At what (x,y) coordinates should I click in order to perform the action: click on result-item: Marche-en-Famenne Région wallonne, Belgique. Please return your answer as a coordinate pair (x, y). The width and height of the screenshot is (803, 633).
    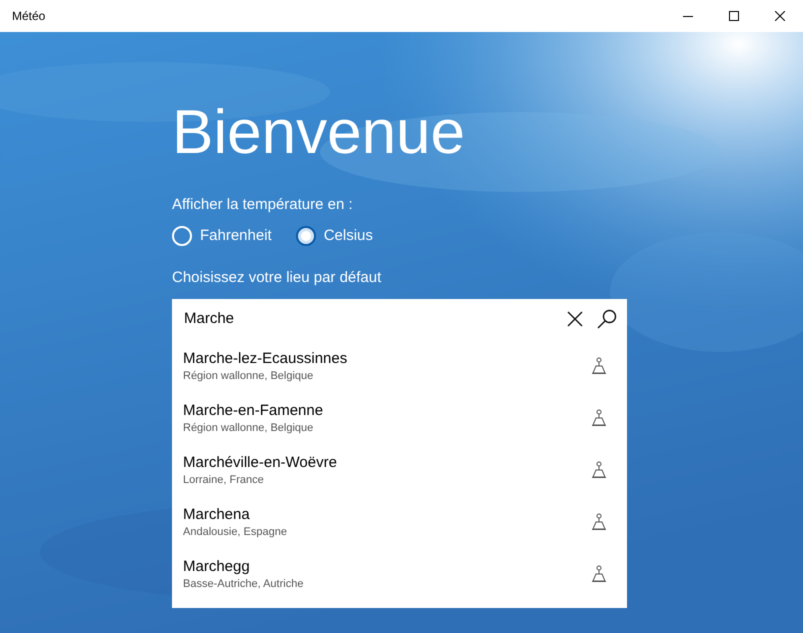
    Looking at the image, I should click on (399, 418).